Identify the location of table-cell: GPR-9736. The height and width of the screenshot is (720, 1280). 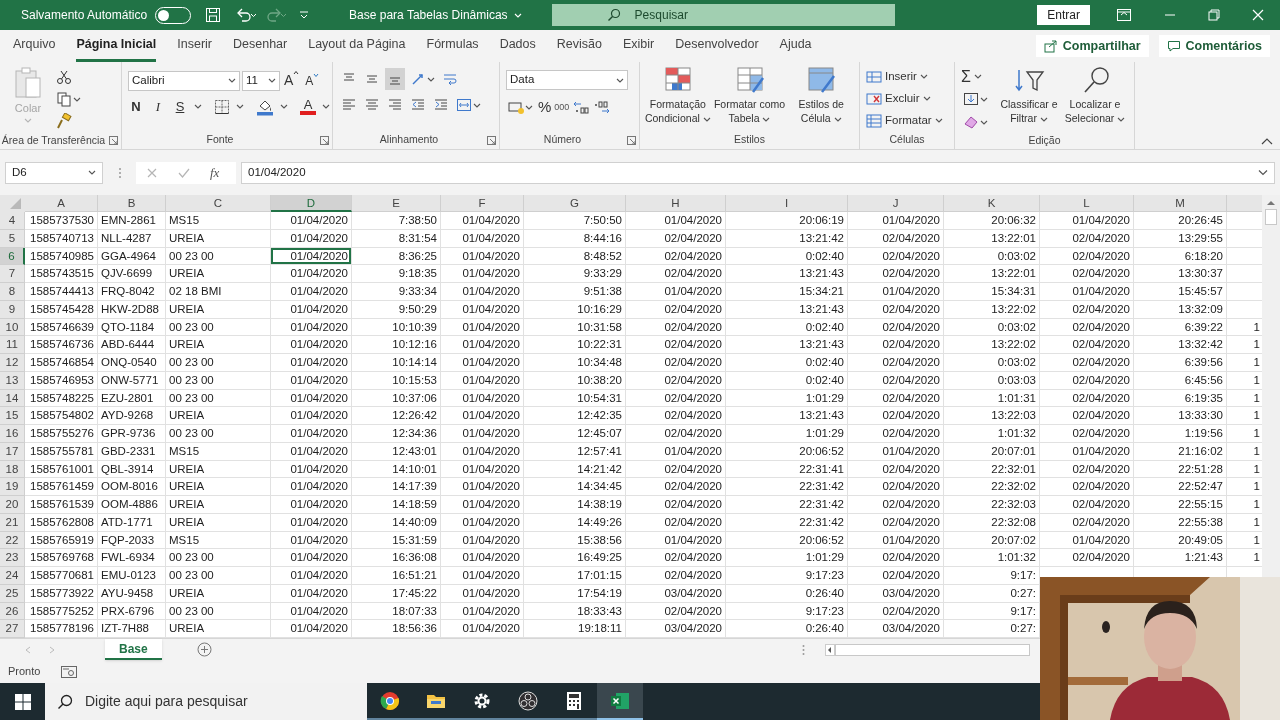
(132, 434).